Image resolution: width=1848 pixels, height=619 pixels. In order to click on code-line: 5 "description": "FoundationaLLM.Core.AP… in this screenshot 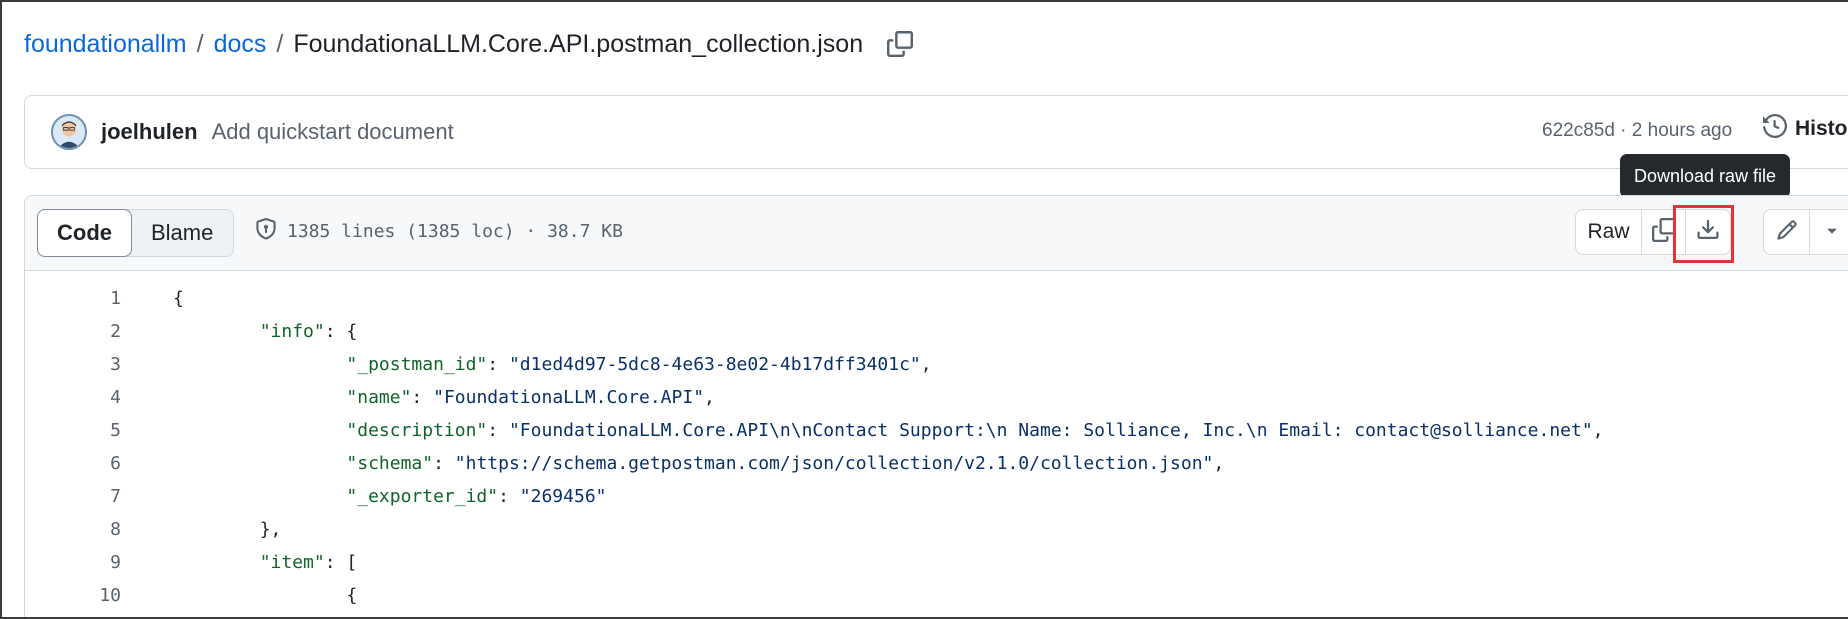, I will do `click(936, 430)`.